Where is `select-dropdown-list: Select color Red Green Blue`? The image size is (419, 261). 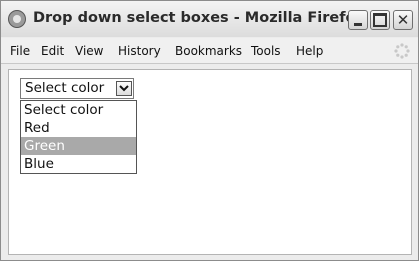 select-dropdown-list: Select color Red Green Blue is located at coordinates (78, 137).